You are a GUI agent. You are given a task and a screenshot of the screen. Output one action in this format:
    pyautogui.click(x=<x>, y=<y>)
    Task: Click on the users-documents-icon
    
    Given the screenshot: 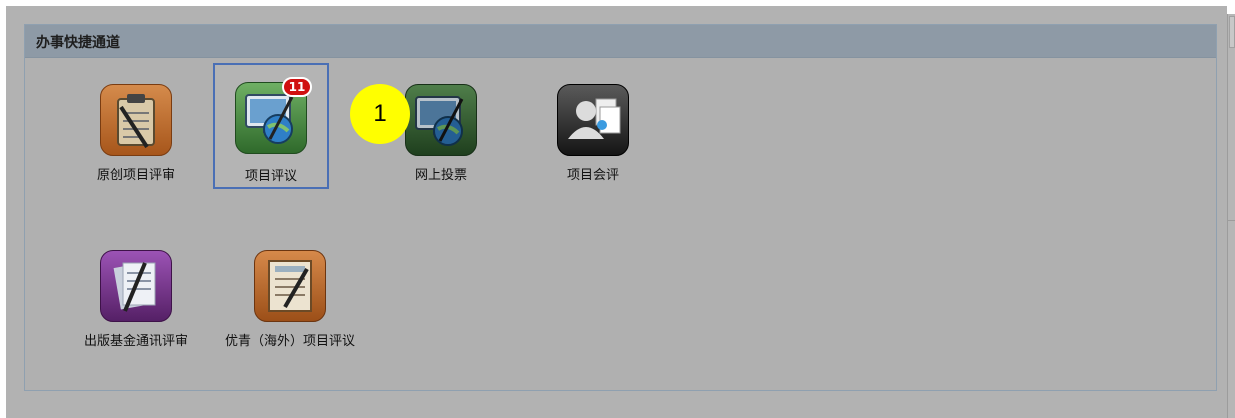 What is the action you would take?
    pyautogui.click(x=593, y=120)
    